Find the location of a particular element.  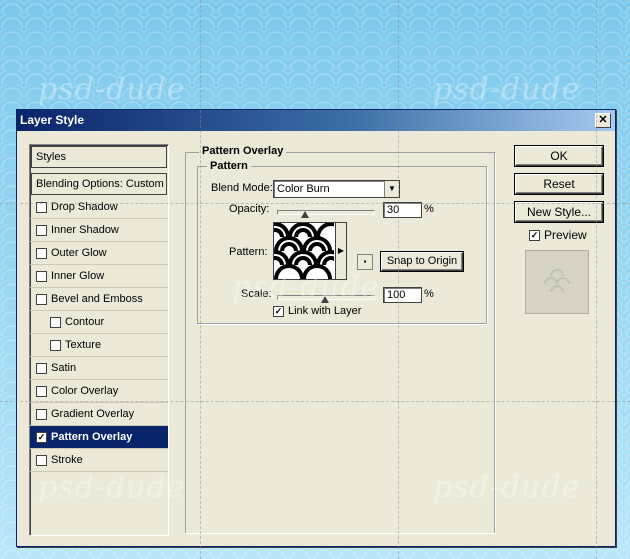

close-button: ✕ is located at coordinates (603, 120).